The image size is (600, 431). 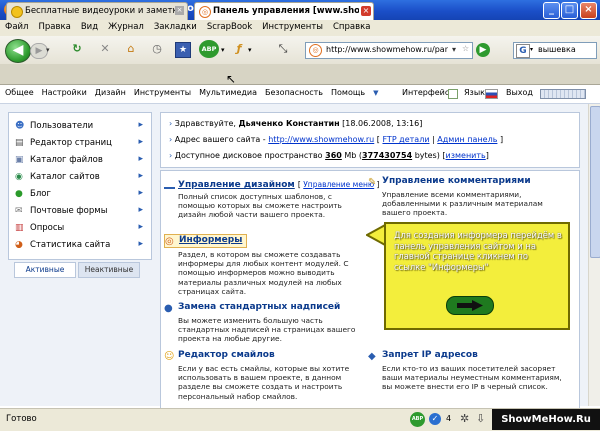 I want to click on download-icon: ⇩, so click(x=480, y=418).